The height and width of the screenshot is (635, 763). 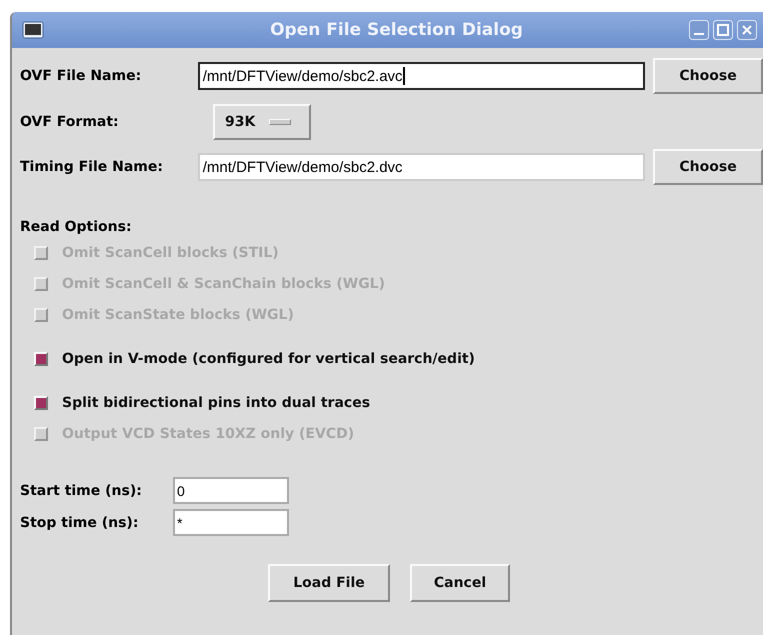 I want to click on dialog-button: Load File, so click(x=329, y=583).